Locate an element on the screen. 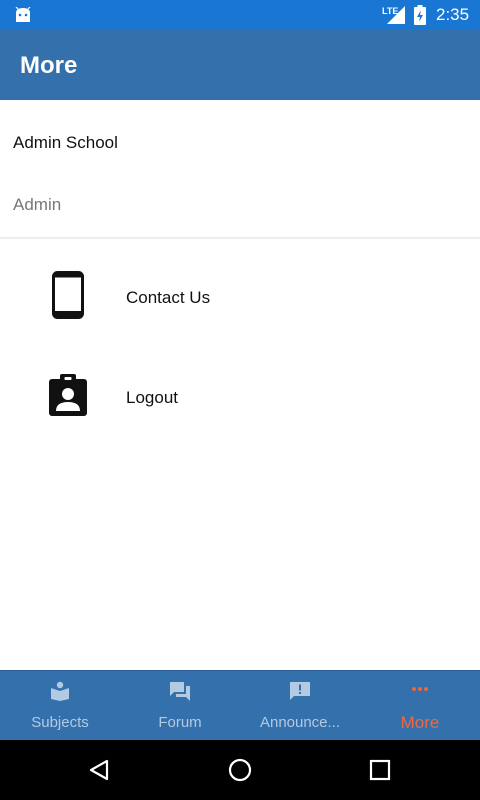  signal-icon is located at coordinates (396, 15).